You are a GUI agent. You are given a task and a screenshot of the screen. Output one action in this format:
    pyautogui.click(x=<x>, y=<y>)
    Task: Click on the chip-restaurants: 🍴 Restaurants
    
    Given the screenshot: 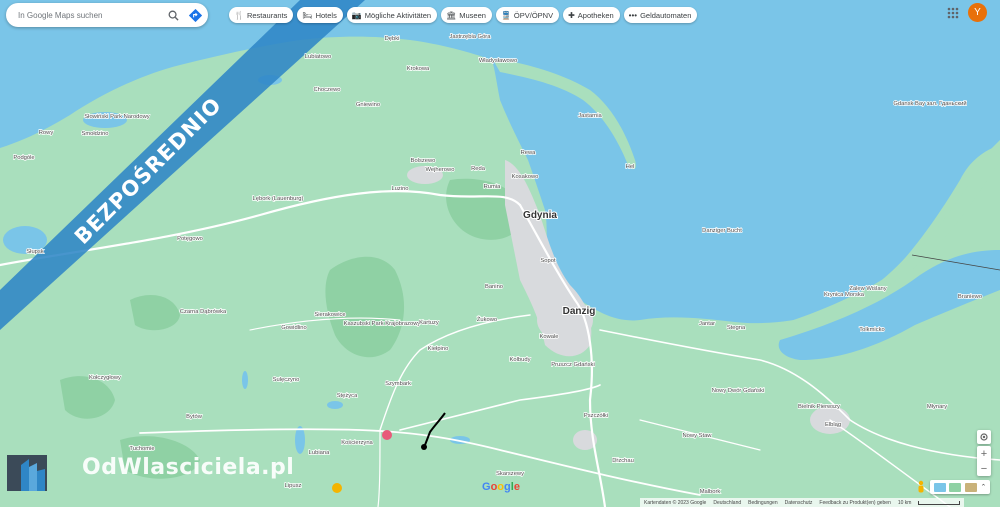 What is the action you would take?
    pyautogui.click(x=261, y=15)
    